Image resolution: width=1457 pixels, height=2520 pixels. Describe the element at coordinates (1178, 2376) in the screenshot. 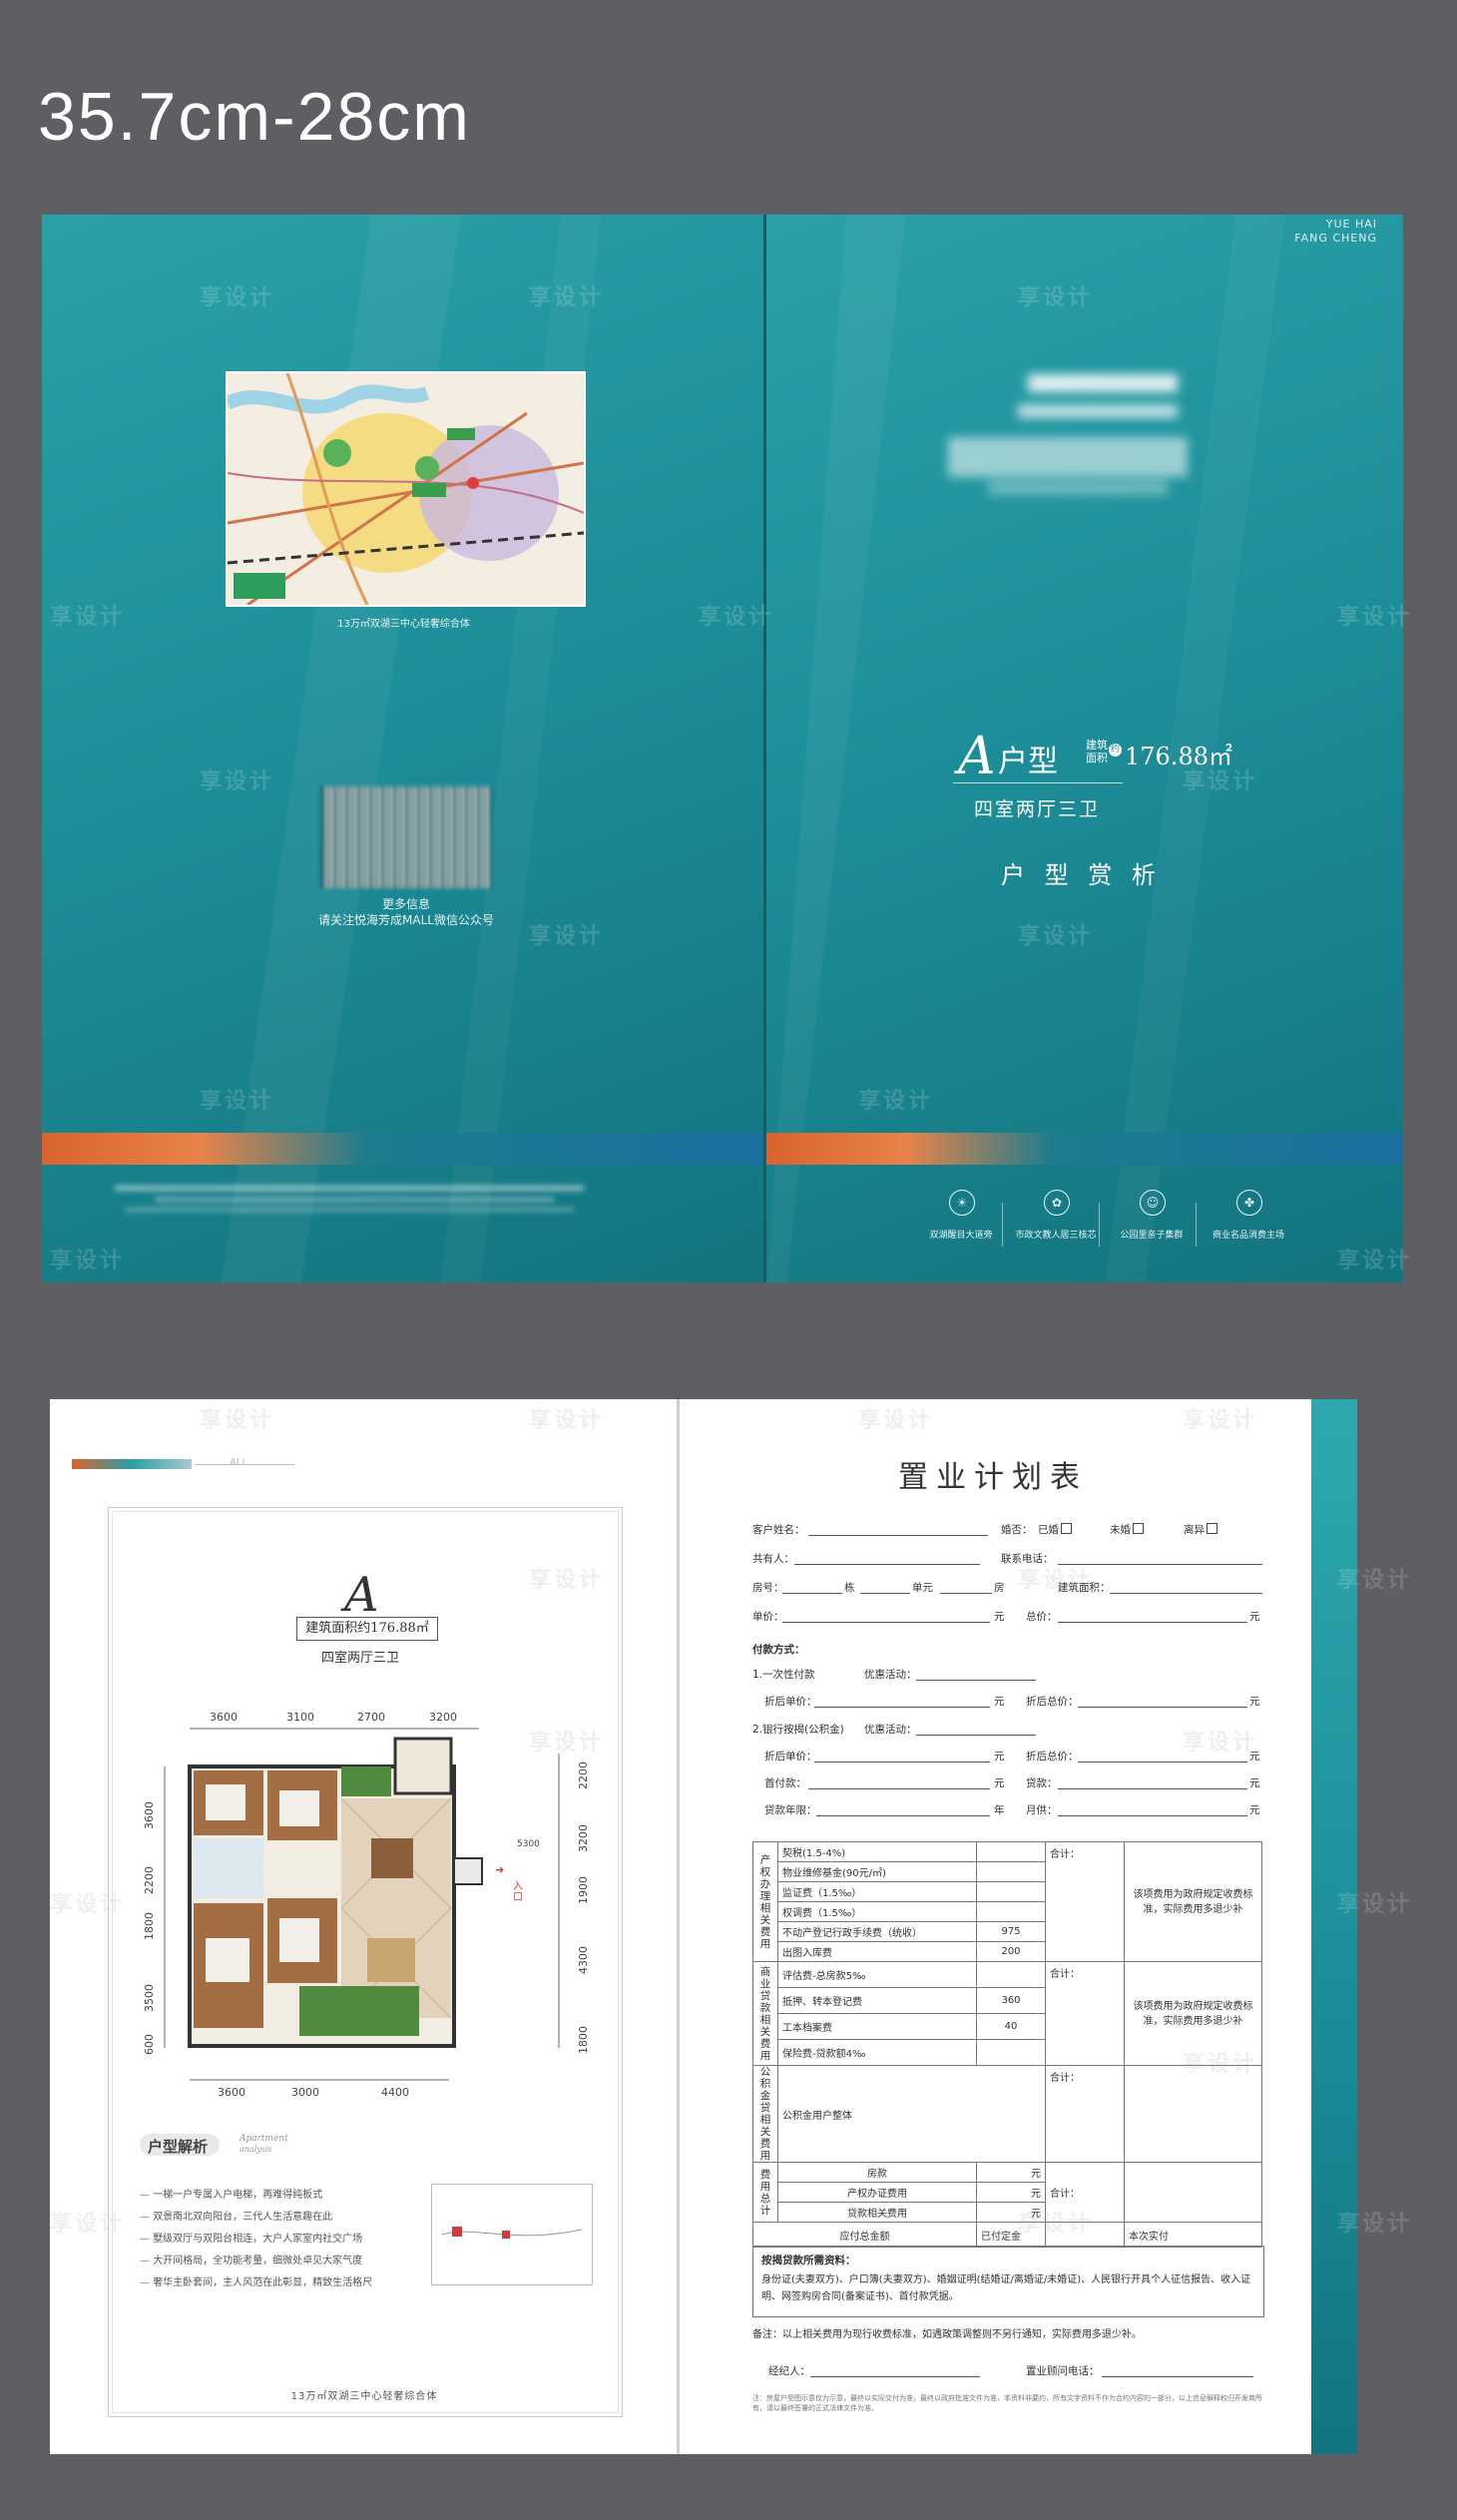

I see `consultant-phone-field` at that location.